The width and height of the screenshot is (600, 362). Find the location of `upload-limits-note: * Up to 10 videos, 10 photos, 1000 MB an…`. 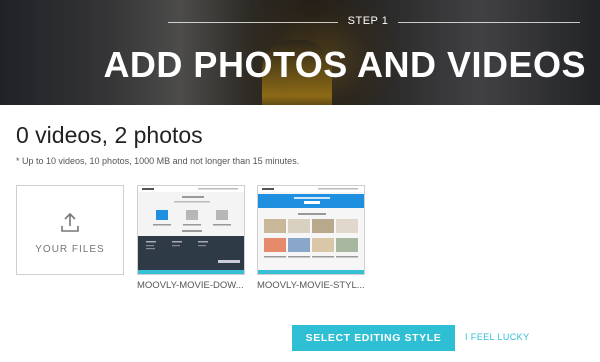

upload-limits-note: * Up to 10 videos, 10 photos, 1000 MB an… is located at coordinates (158, 161).